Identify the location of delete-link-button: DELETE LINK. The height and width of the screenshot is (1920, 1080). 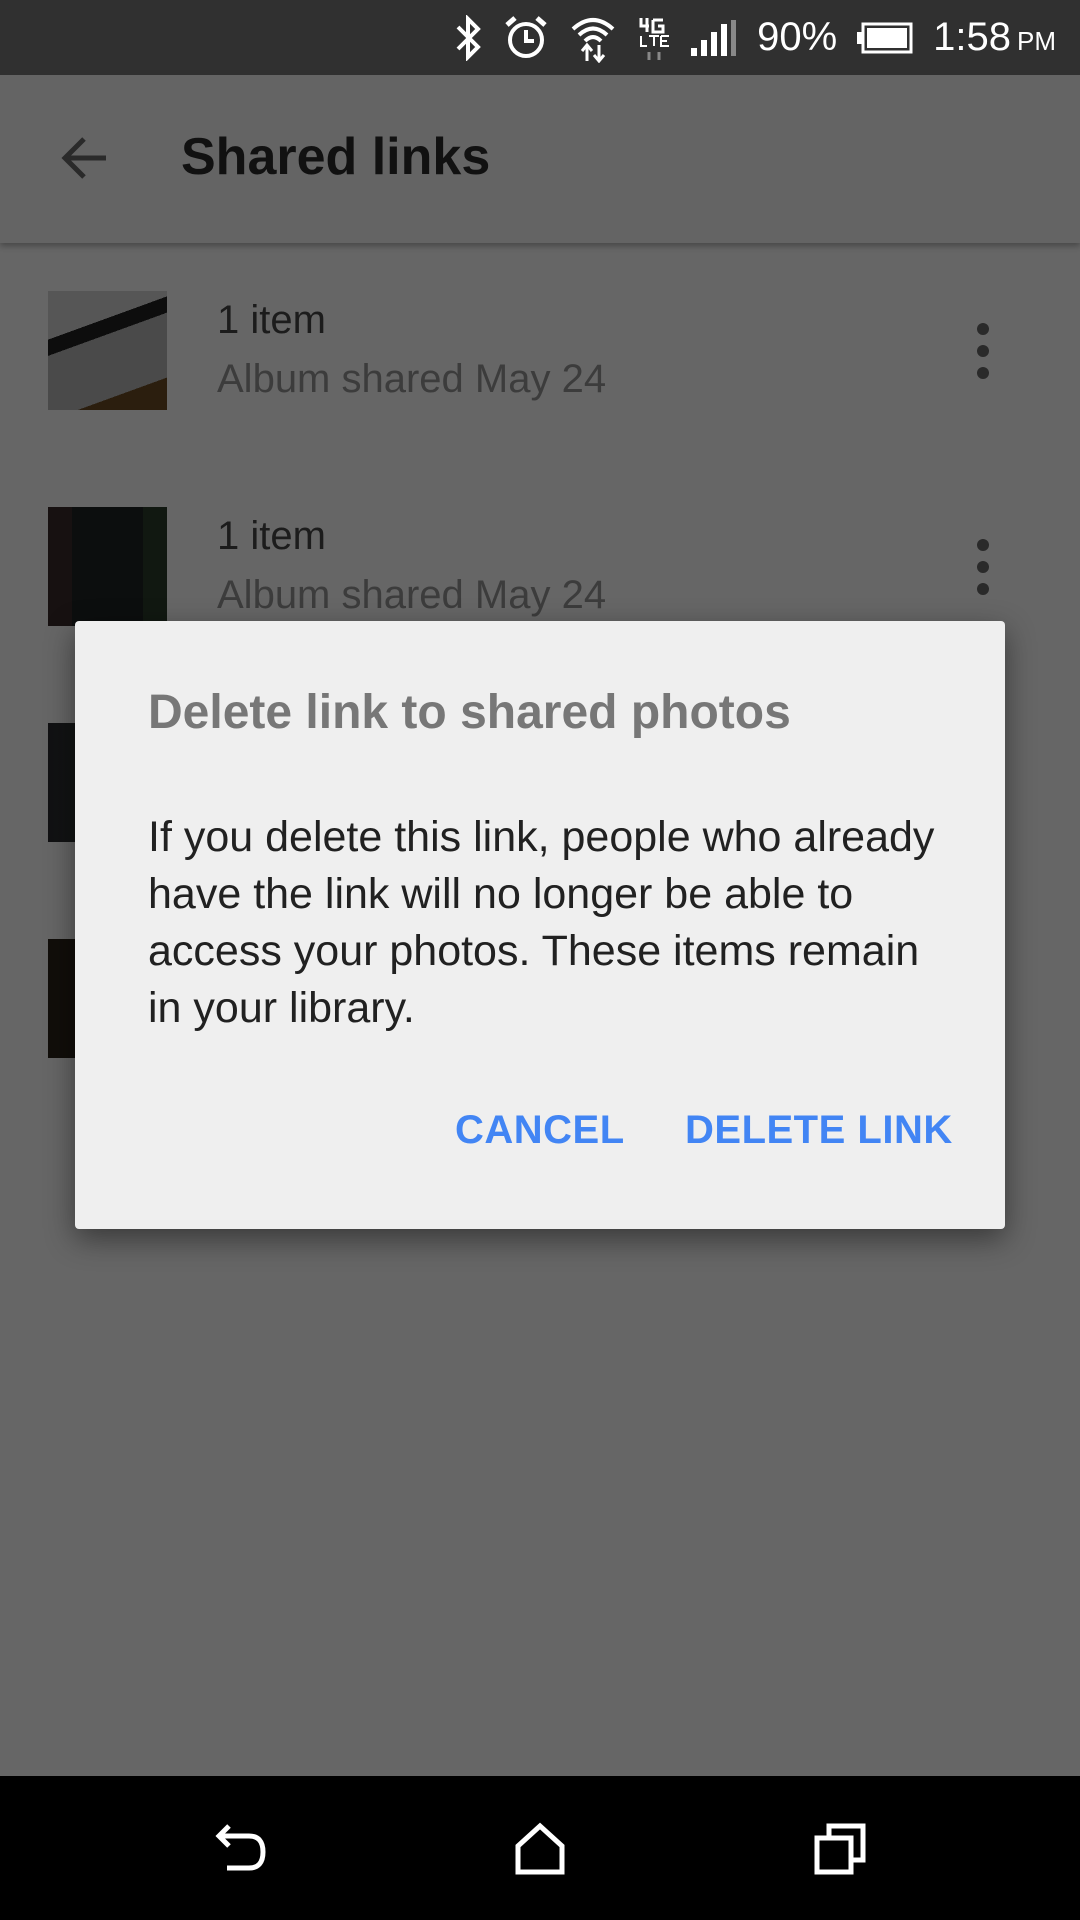
(819, 1130).